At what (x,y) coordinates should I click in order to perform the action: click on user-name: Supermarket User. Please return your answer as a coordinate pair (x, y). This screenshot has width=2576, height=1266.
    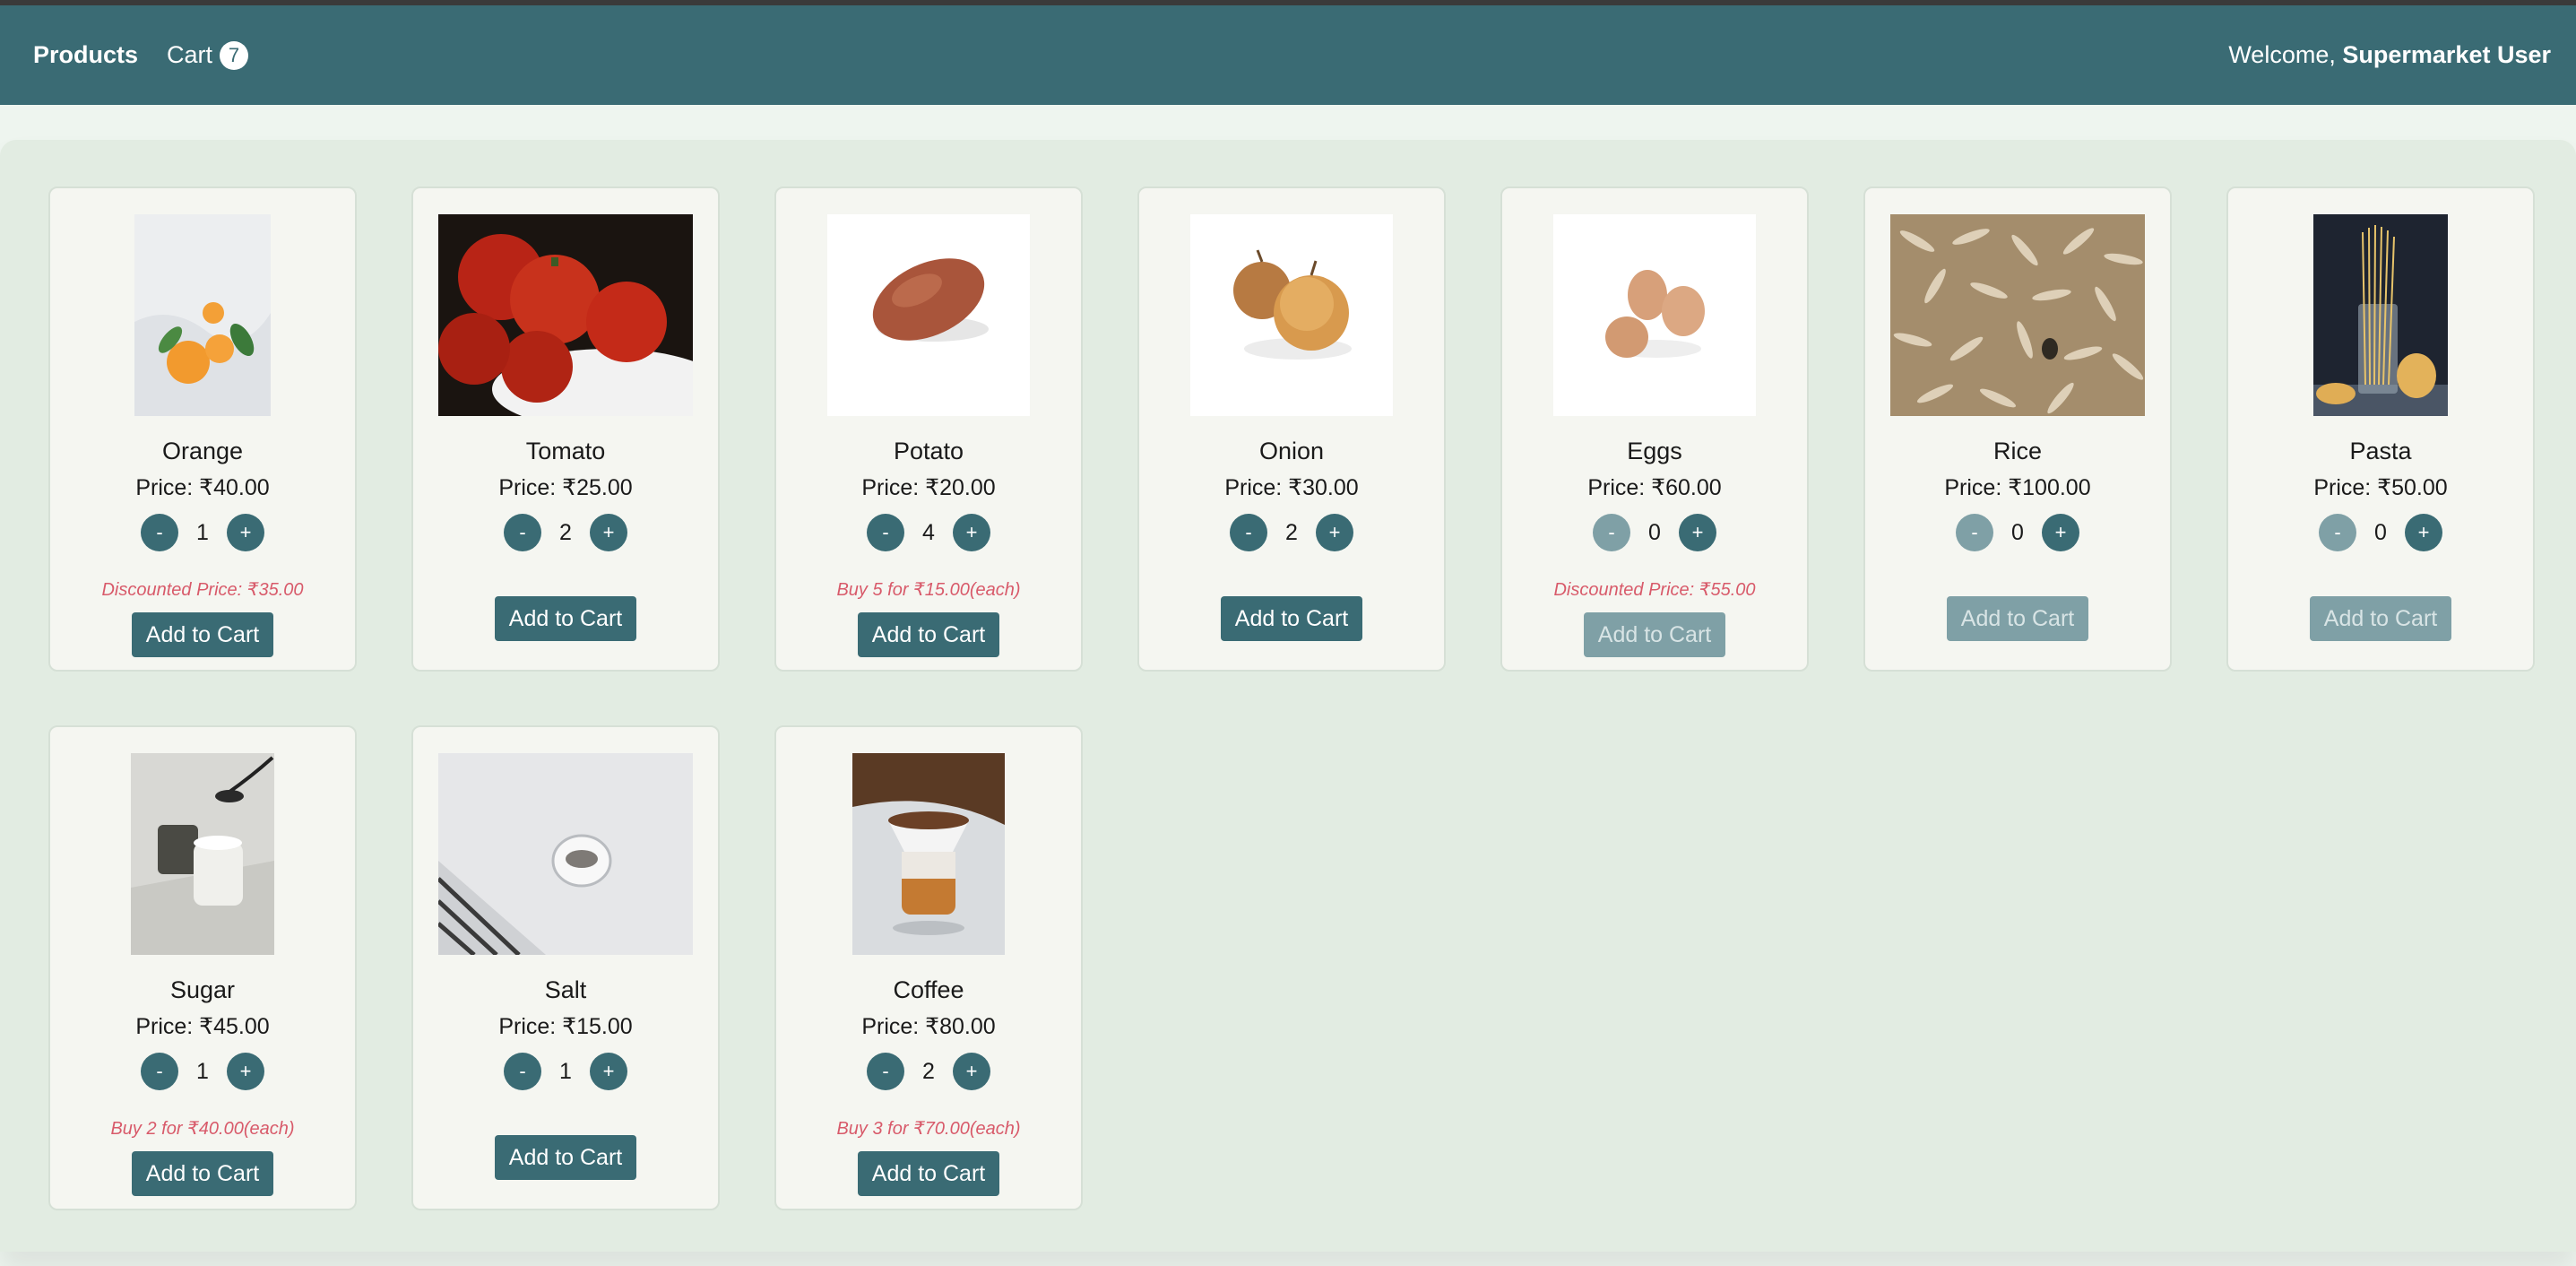
    Looking at the image, I should click on (2446, 54).